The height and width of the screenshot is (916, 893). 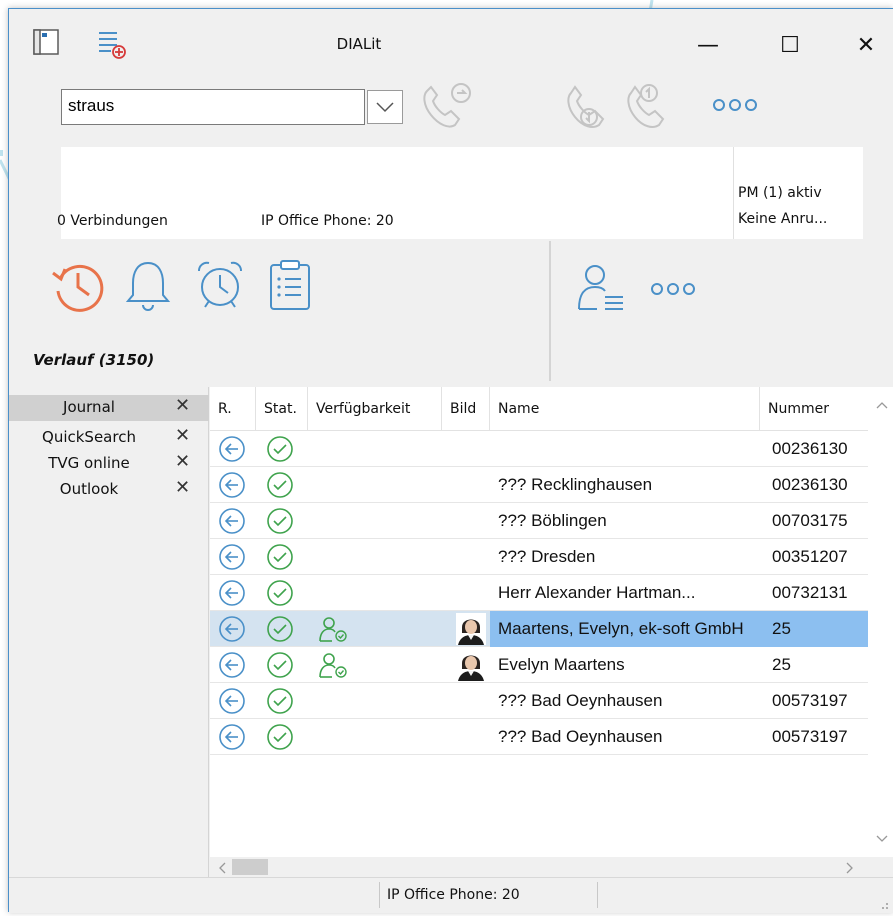 I want to click on transfer-call-icon, so click(x=647, y=105).